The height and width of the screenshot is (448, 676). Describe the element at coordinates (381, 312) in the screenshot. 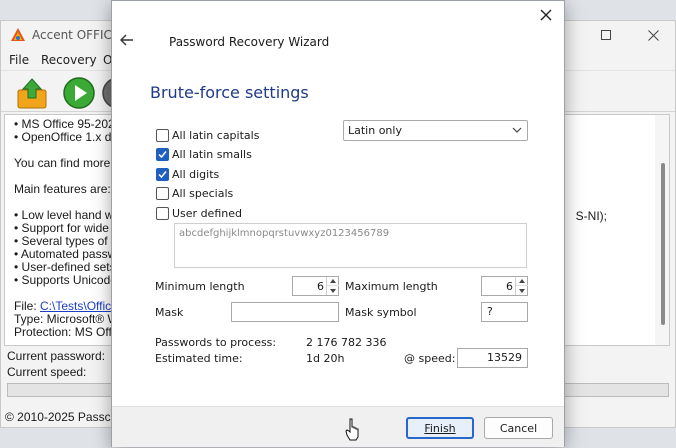

I see `mask-symbol-label: Mask symbol` at that location.